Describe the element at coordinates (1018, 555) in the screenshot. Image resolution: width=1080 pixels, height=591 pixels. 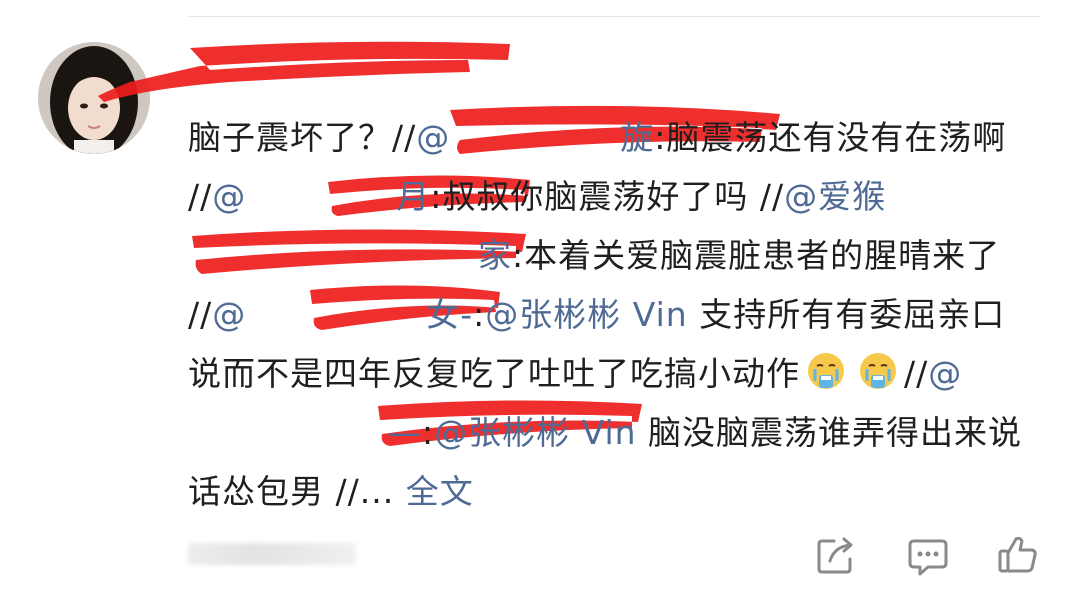
I see `thumbs-up-icon` at that location.